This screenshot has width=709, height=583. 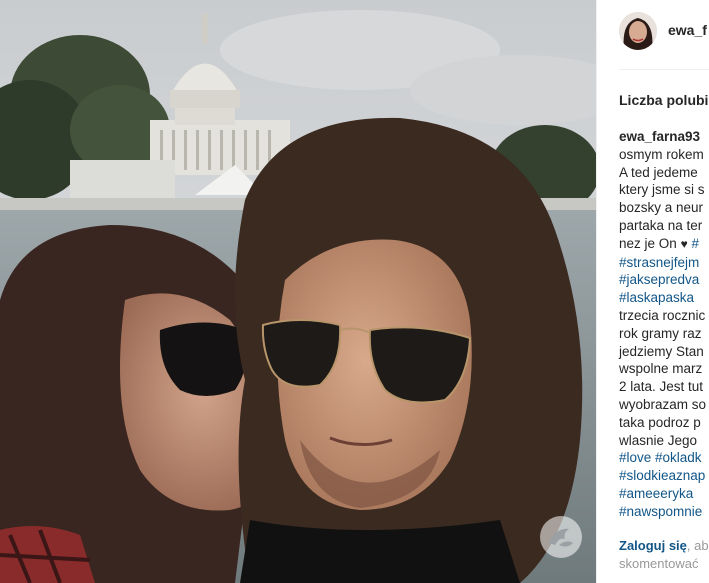 I want to click on bird-logo-watermark-icon, so click(x=561, y=537).